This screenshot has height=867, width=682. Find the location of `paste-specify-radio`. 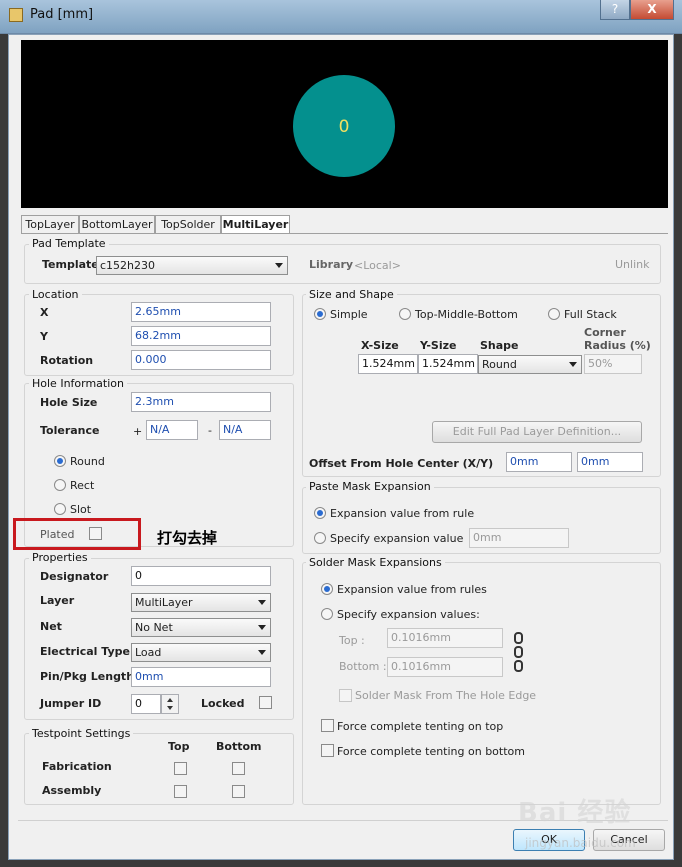

paste-specify-radio is located at coordinates (320, 538).